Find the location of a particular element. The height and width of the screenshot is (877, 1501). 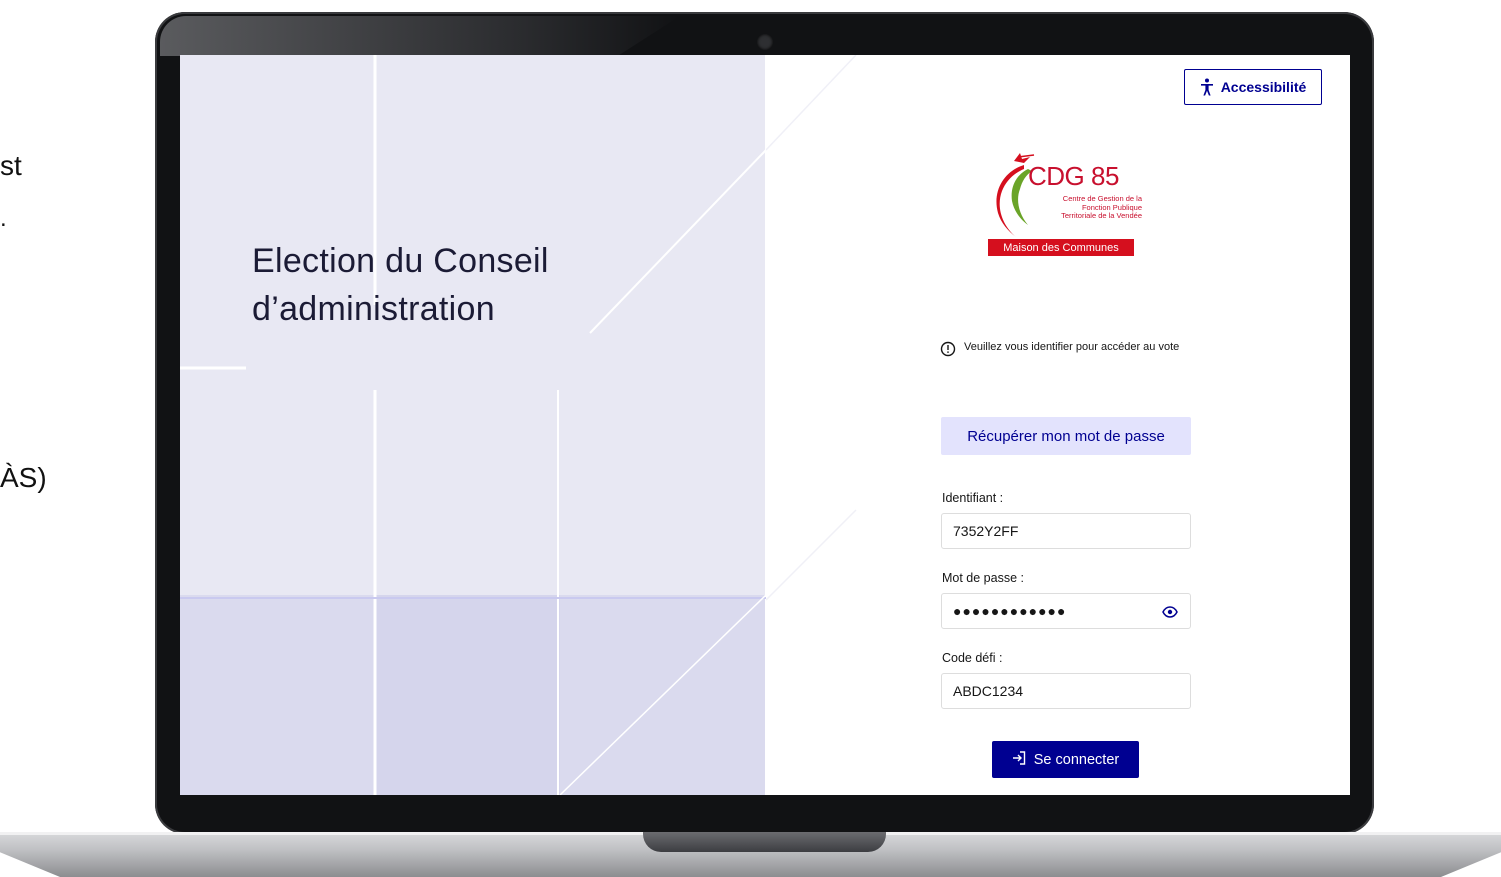

logo-name: CDG 85 is located at coordinates (1073, 176).